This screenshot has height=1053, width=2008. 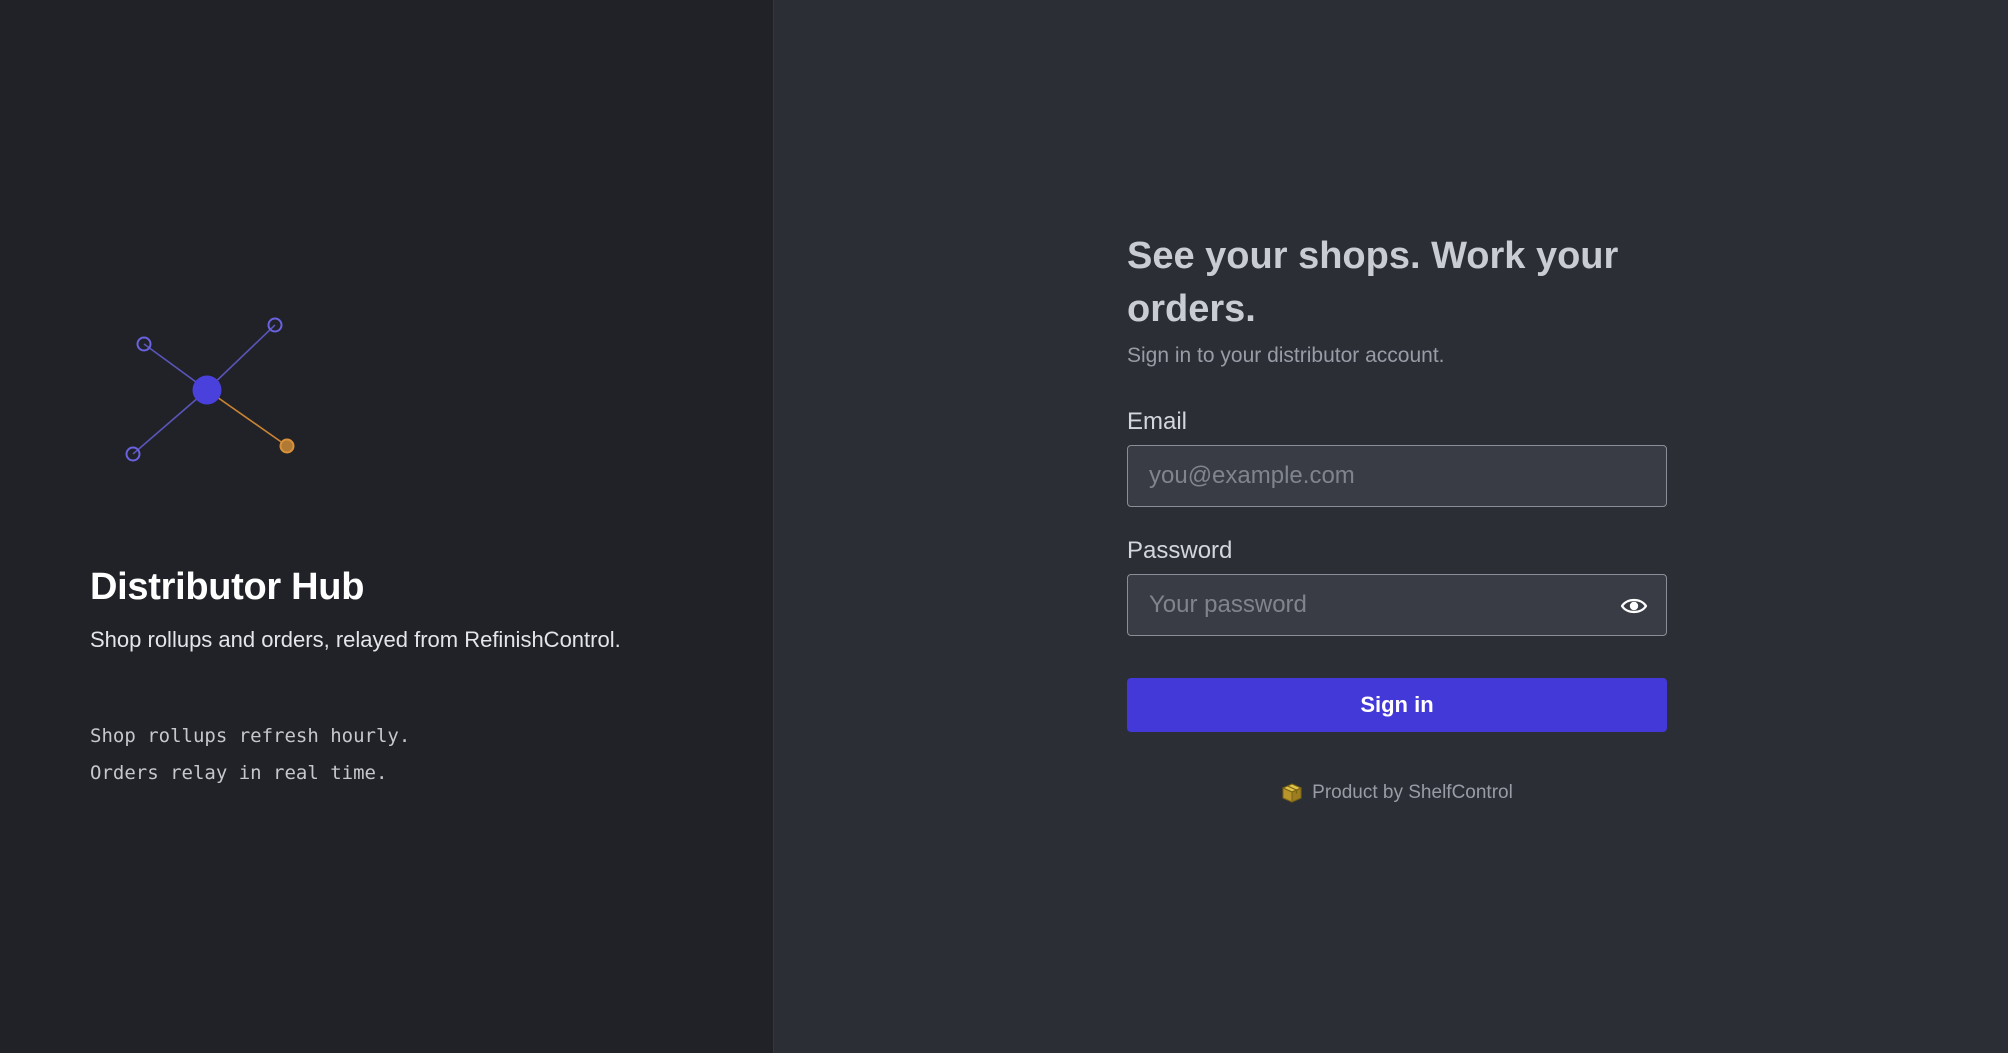 What do you see at coordinates (227, 587) in the screenshot?
I see `brand-title: Distributor Hub` at bounding box center [227, 587].